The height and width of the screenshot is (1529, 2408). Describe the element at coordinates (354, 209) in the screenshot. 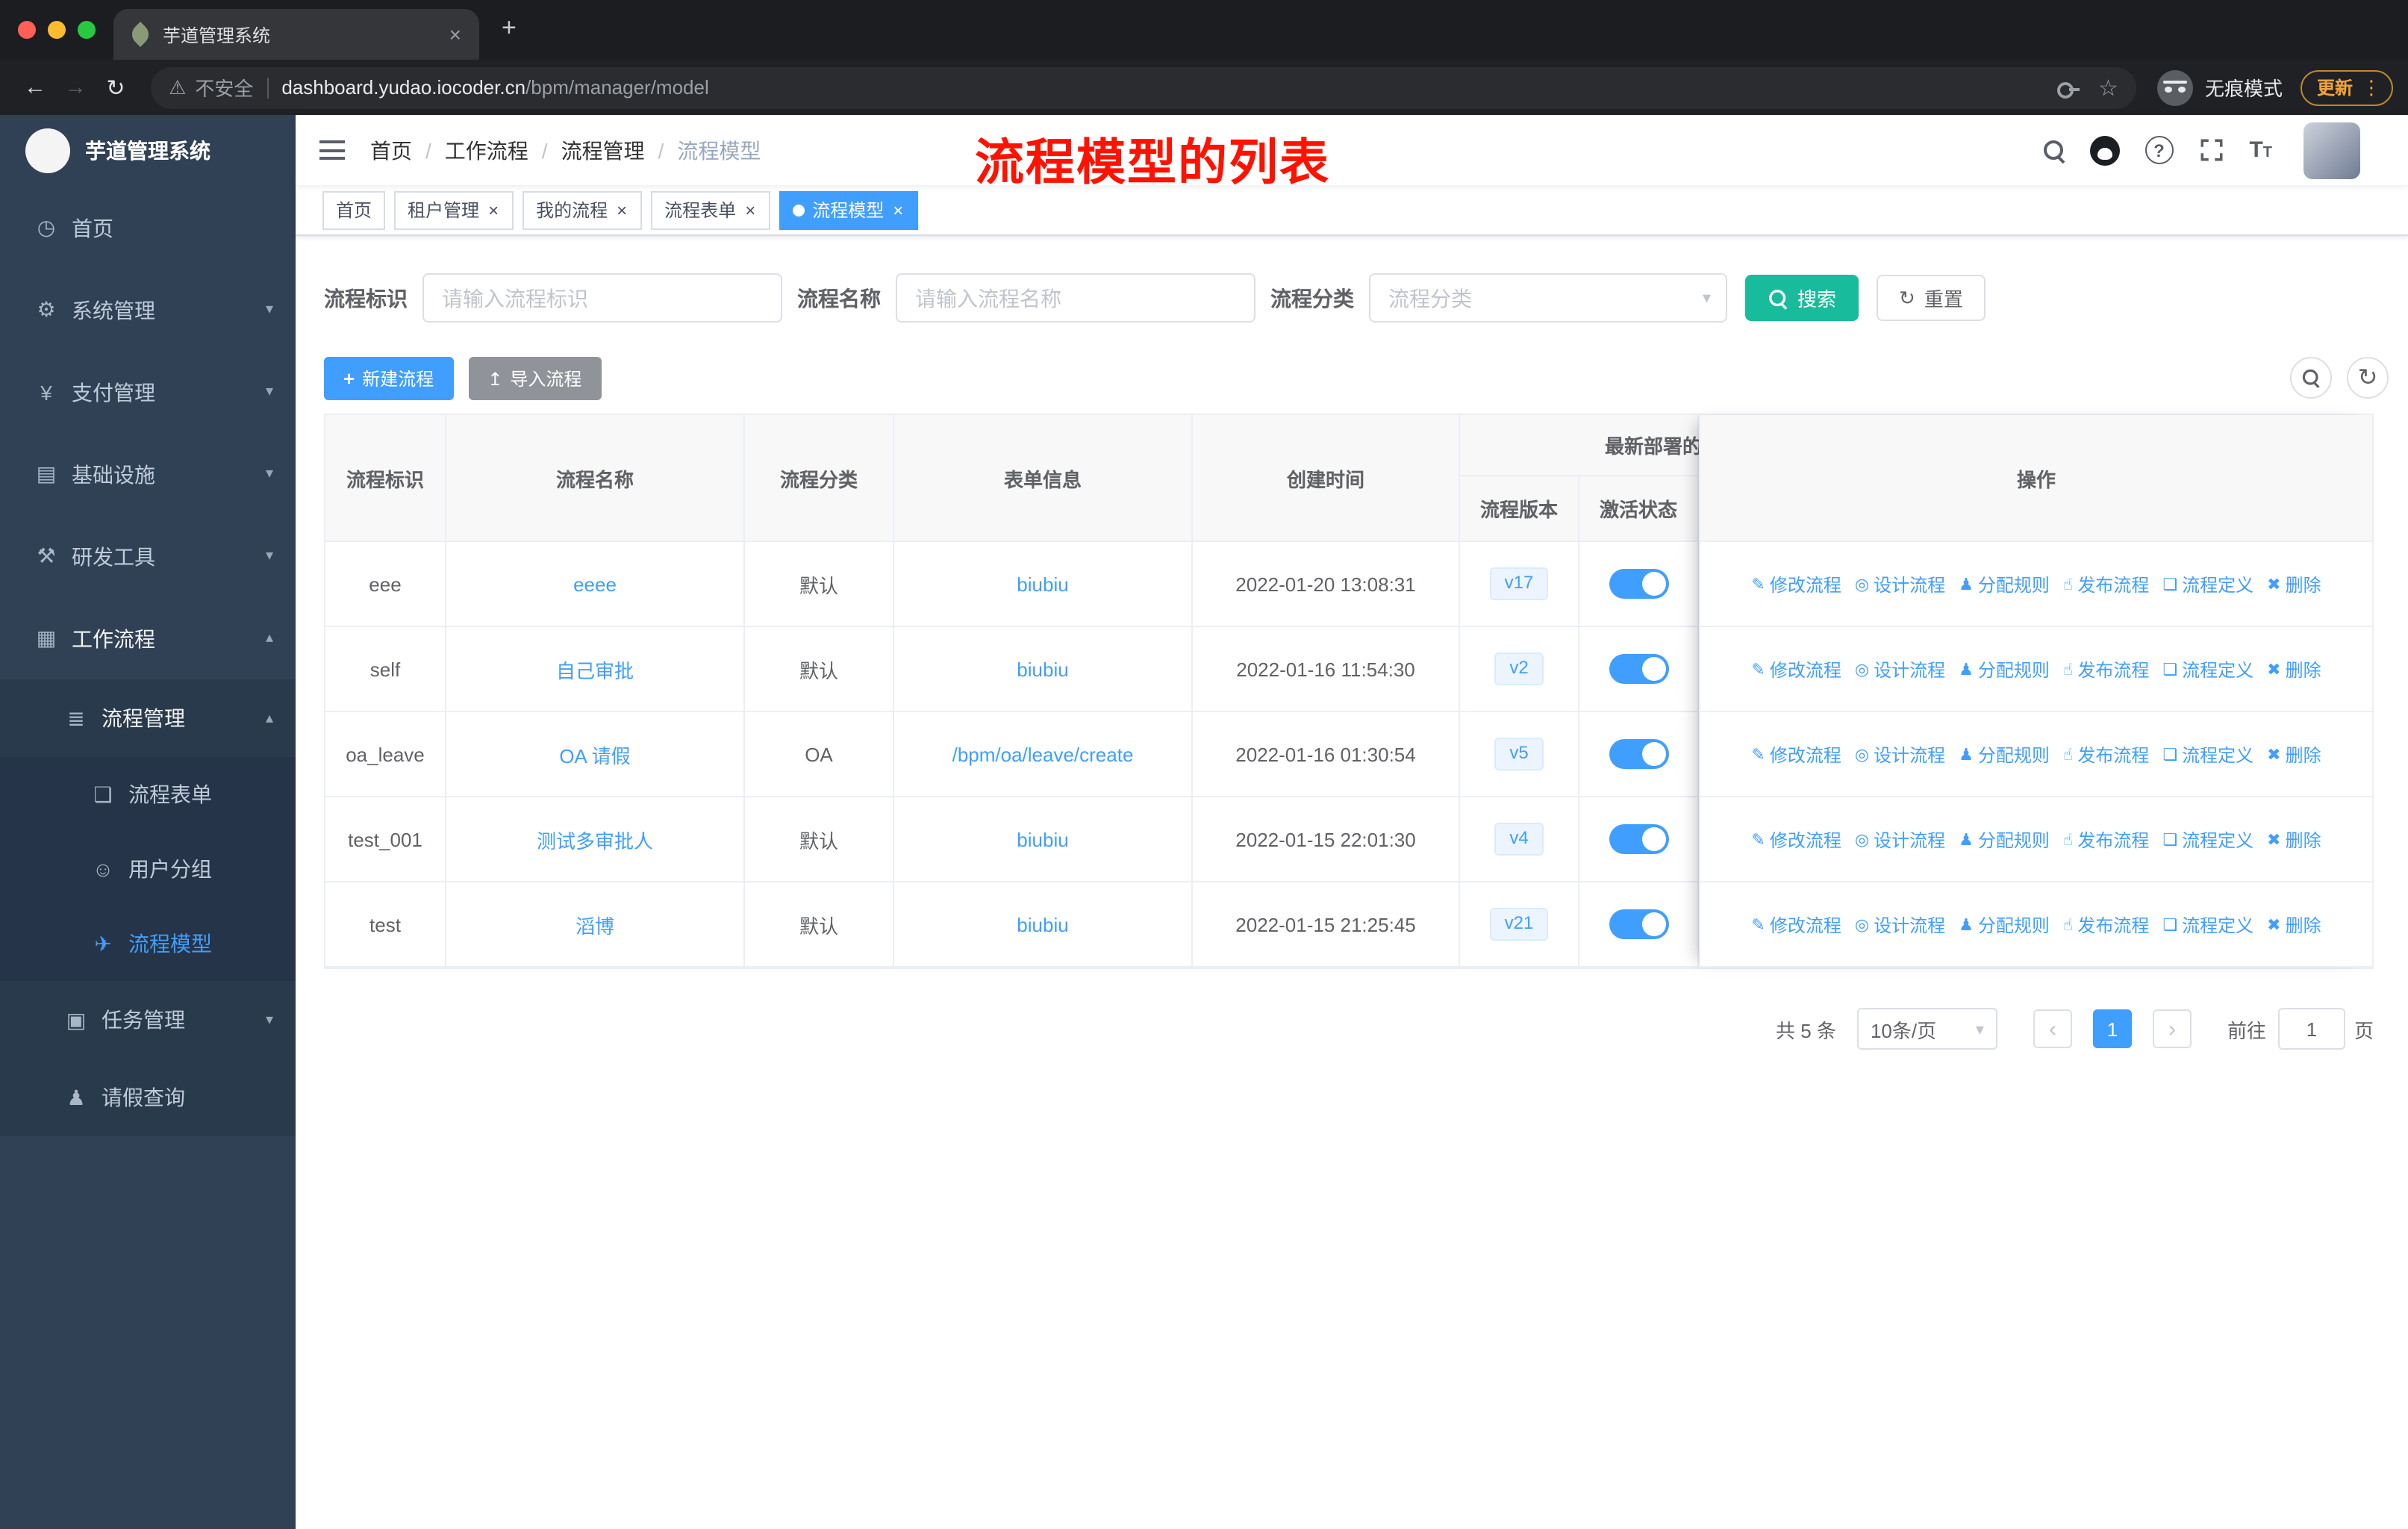

I see `tag-home: 首页` at that location.